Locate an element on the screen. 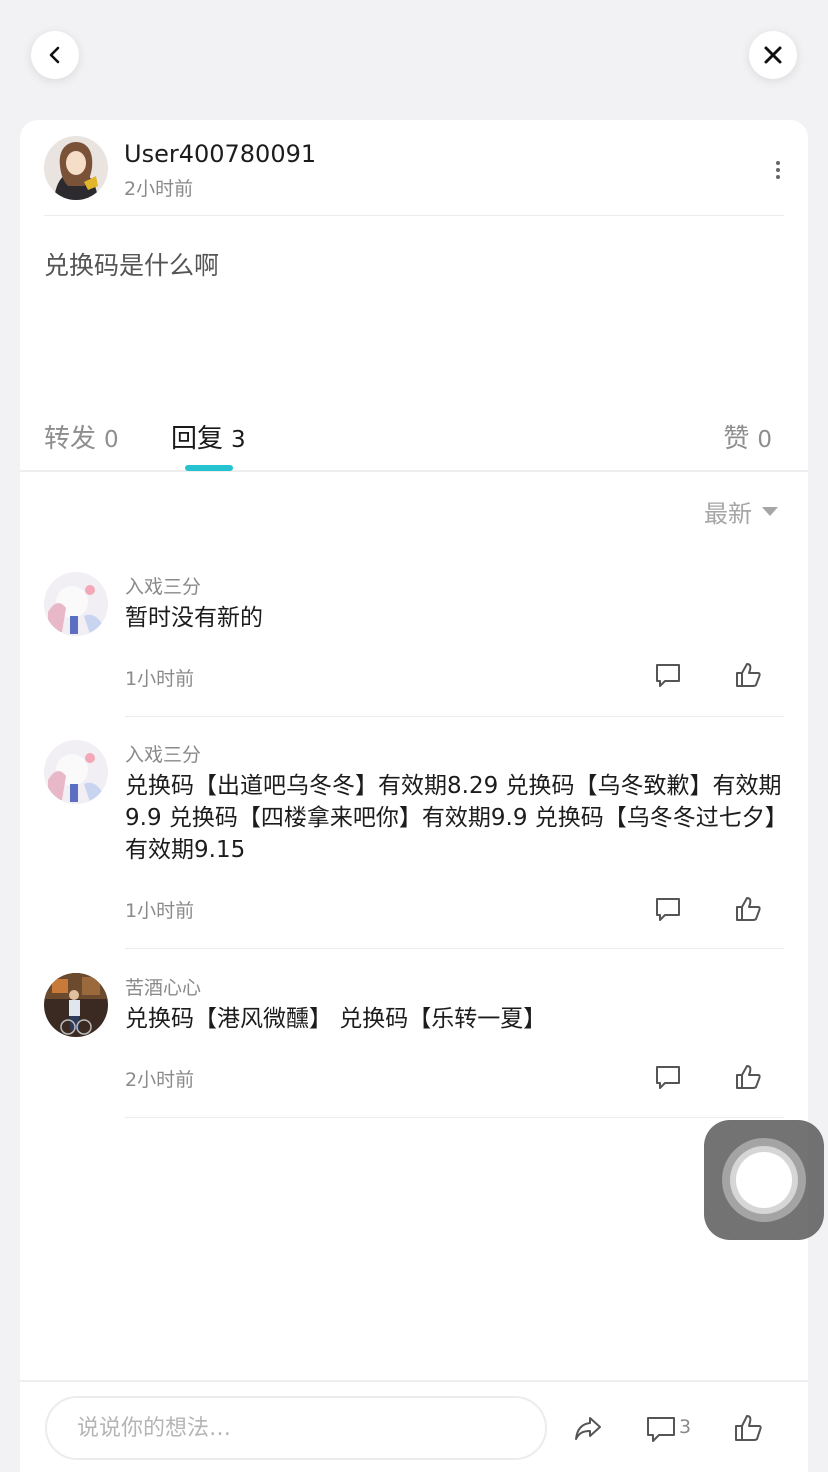  more-vertical-icon is located at coordinates (778, 170).